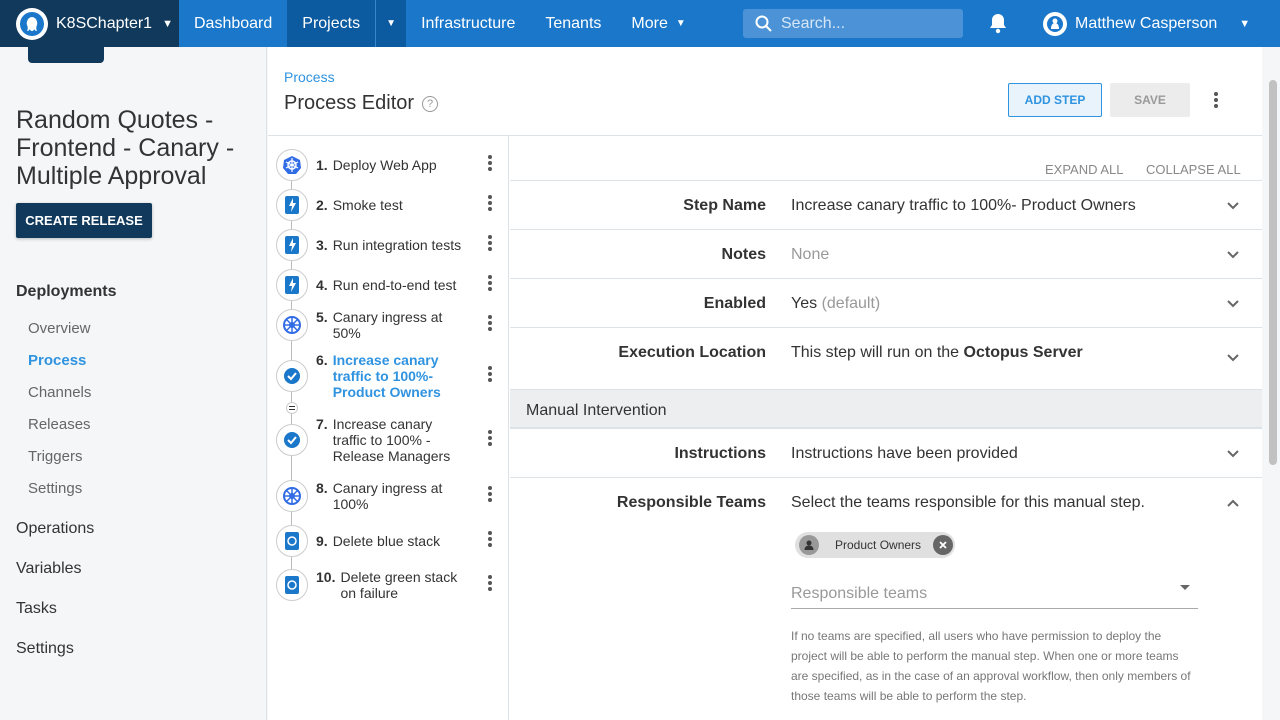  Describe the element at coordinates (59, 328) in the screenshot. I see `sidebar-item-overview: Overview` at that location.